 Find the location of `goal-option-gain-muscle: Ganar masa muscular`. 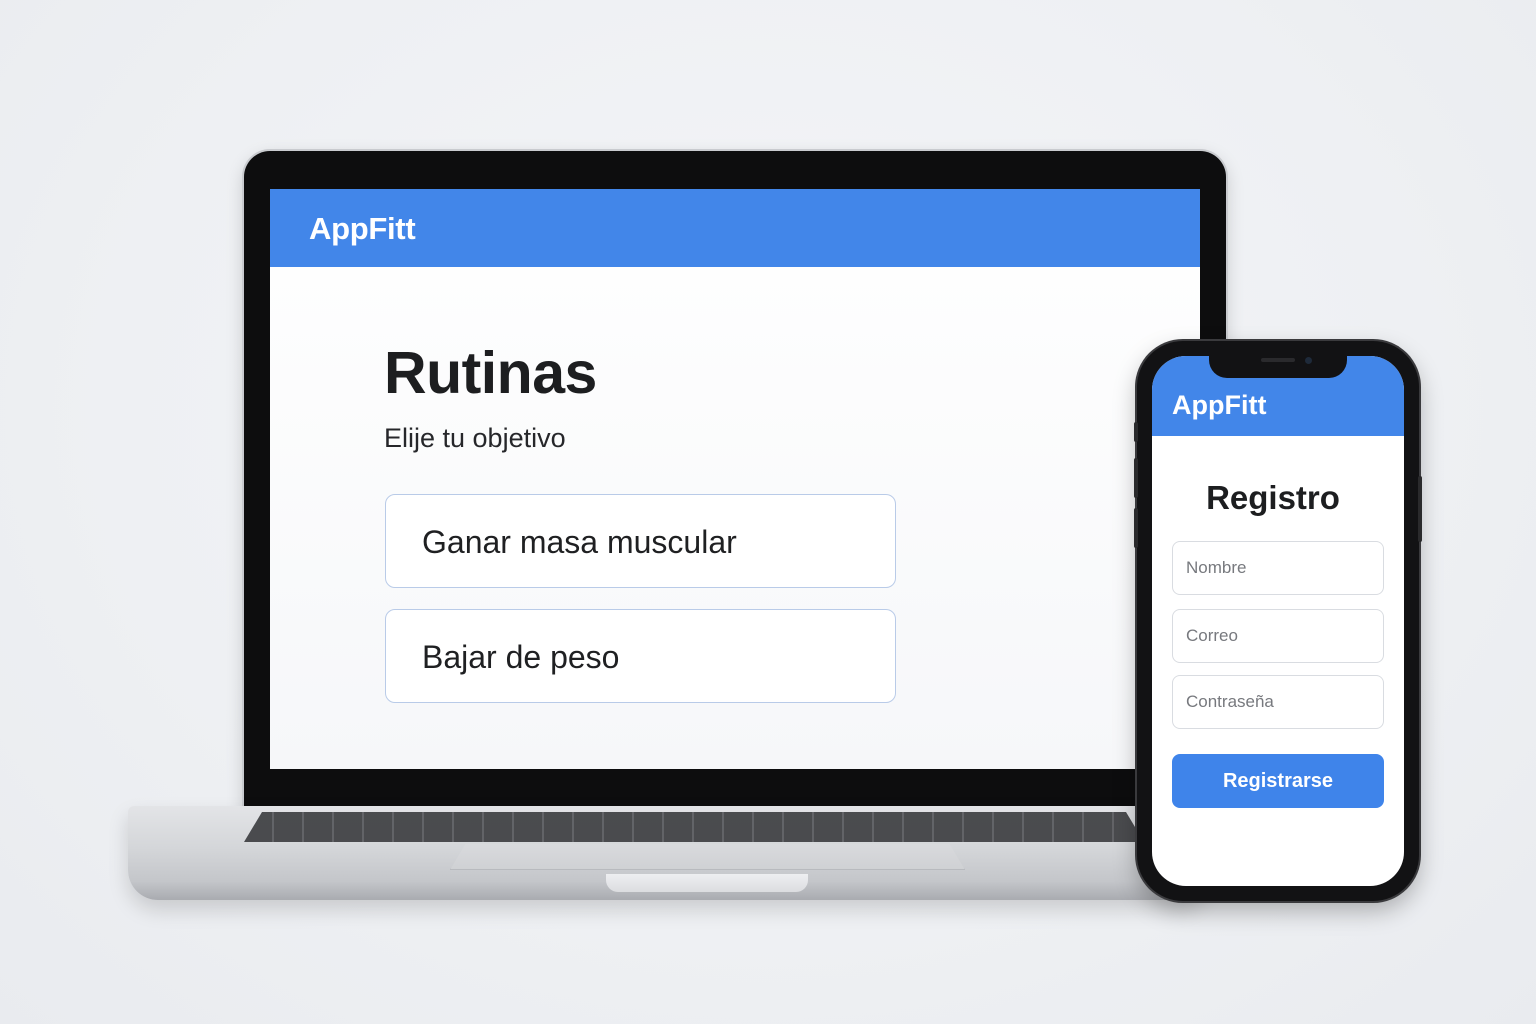

goal-option-gain-muscle: Ganar masa muscular is located at coordinates (640, 541).